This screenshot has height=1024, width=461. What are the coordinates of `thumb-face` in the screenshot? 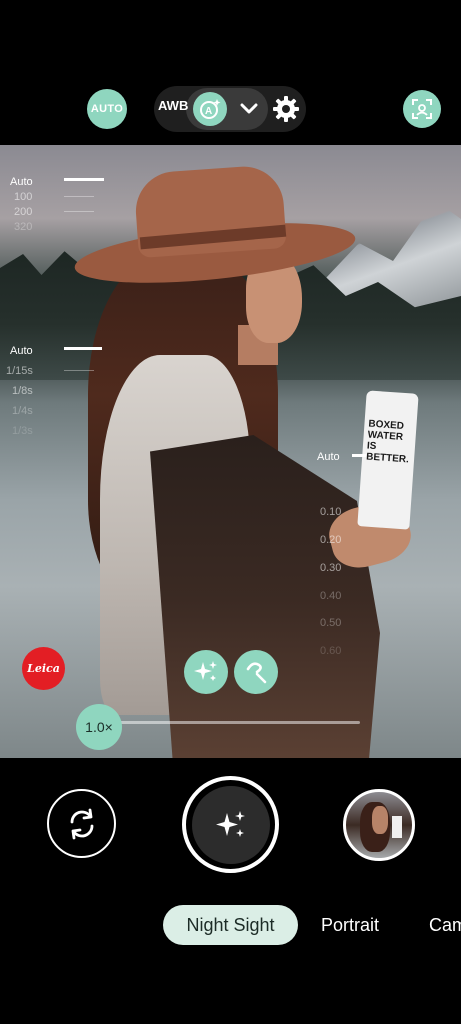 It's located at (380, 820).